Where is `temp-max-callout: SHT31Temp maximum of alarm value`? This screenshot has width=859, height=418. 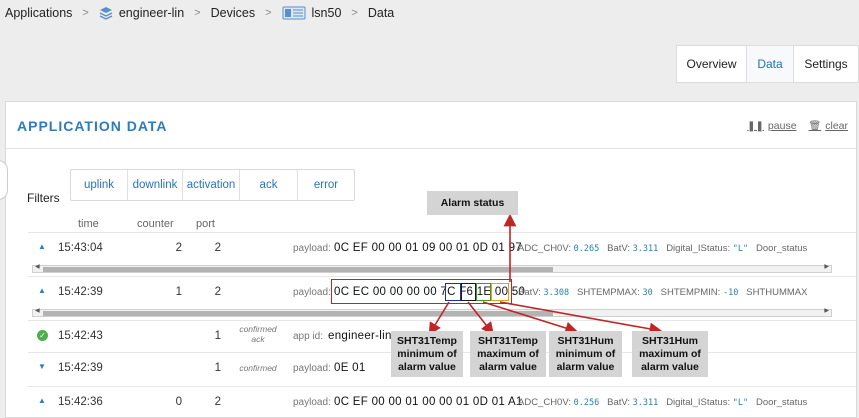
temp-max-callout: SHT31Temp maximum of alarm value is located at coordinates (508, 354).